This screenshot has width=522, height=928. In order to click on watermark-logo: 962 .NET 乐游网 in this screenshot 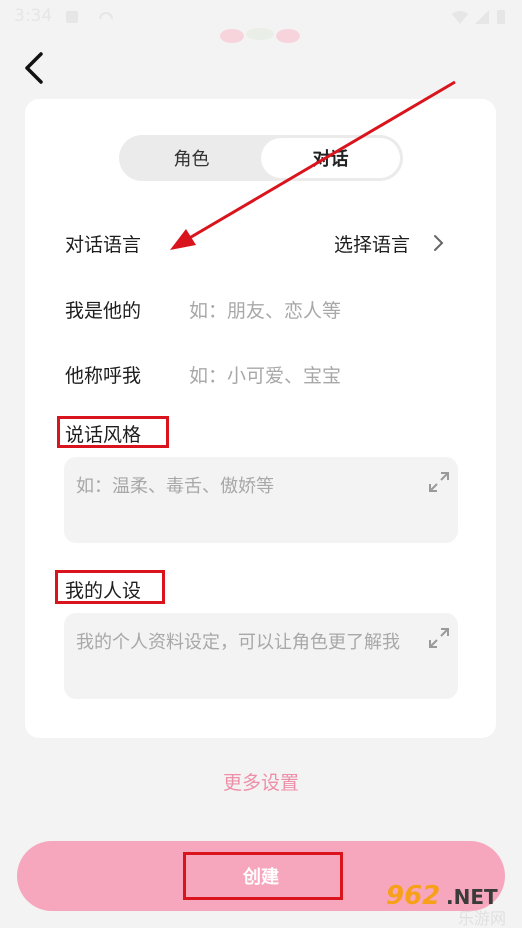, I will do `click(446, 903)`.